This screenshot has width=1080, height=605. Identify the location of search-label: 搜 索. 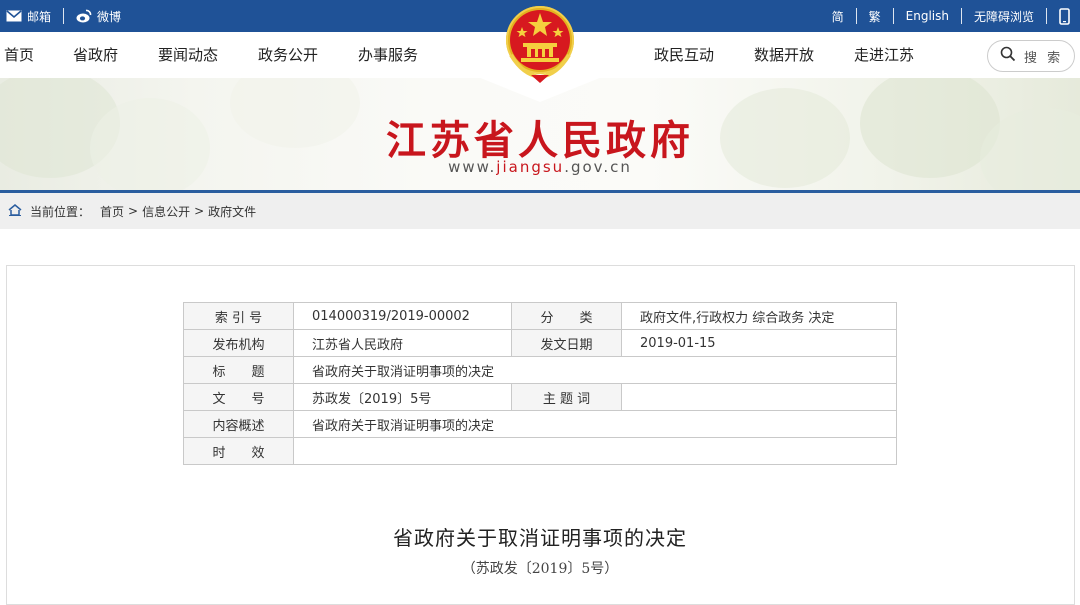
(1044, 58).